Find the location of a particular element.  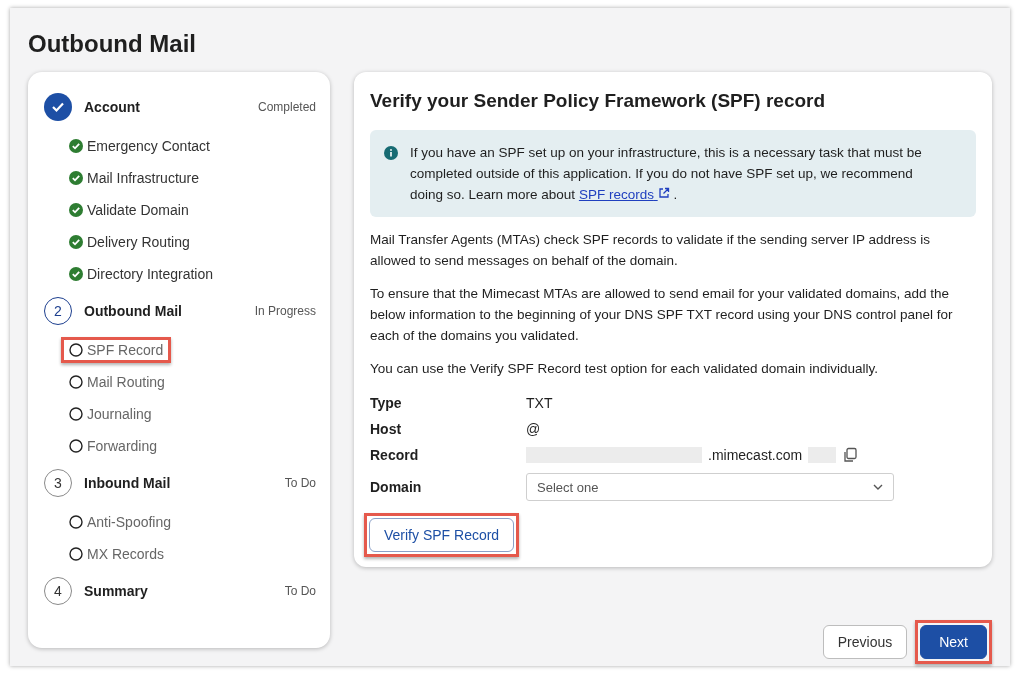

record-value: .mimecast.com is located at coordinates (755, 455).